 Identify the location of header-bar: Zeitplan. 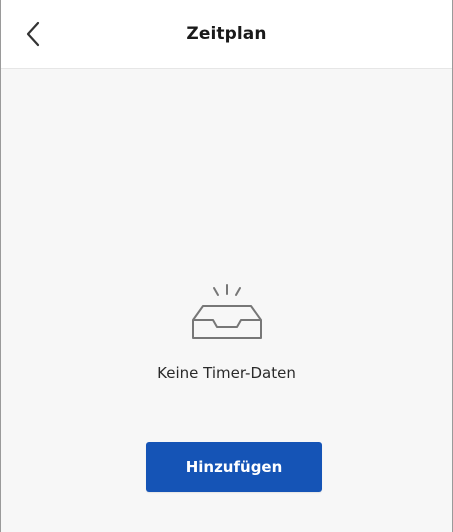
(226, 34).